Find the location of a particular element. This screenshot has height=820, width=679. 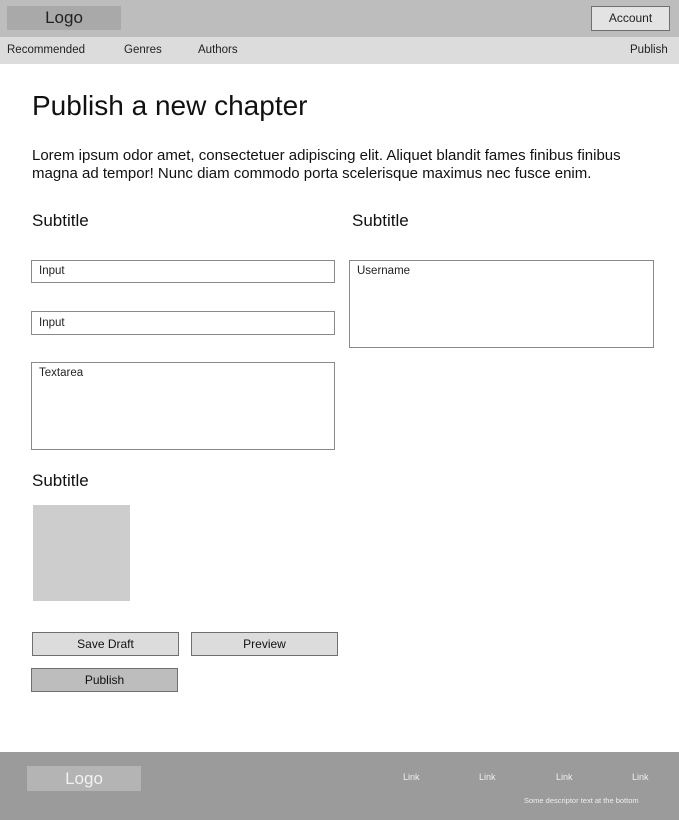

nav-item-genres: Genres is located at coordinates (143, 50).